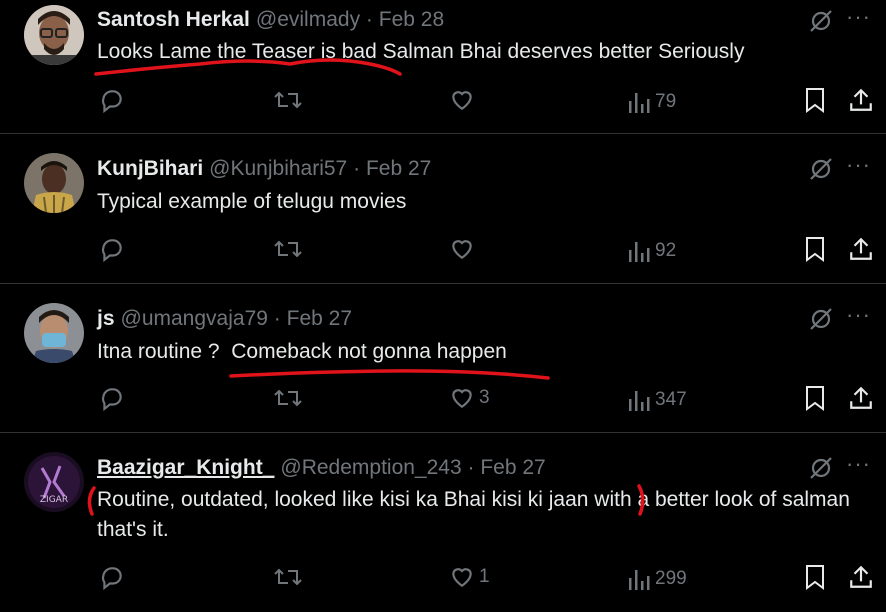 This screenshot has height=612, width=886. I want to click on display-name: js, so click(106, 318).